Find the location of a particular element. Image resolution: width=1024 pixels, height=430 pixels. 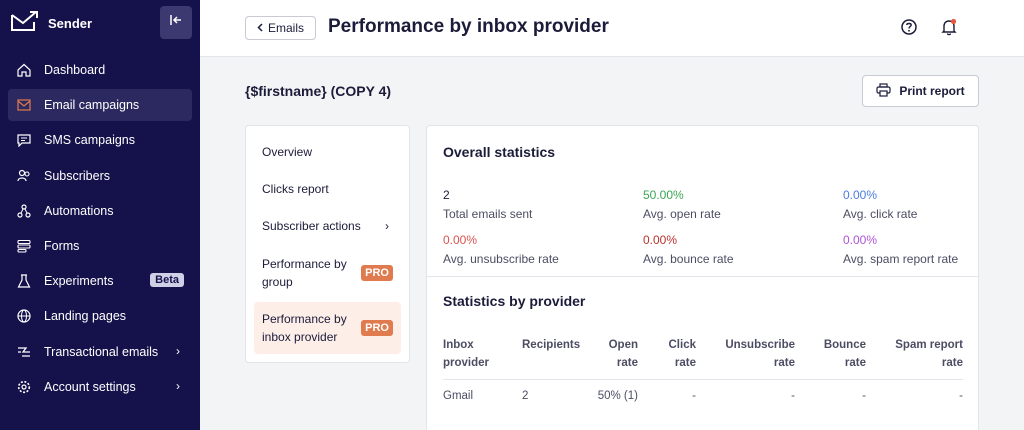

sidebar-item-sms-campaigns: SMS campaigns is located at coordinates (100, 140).